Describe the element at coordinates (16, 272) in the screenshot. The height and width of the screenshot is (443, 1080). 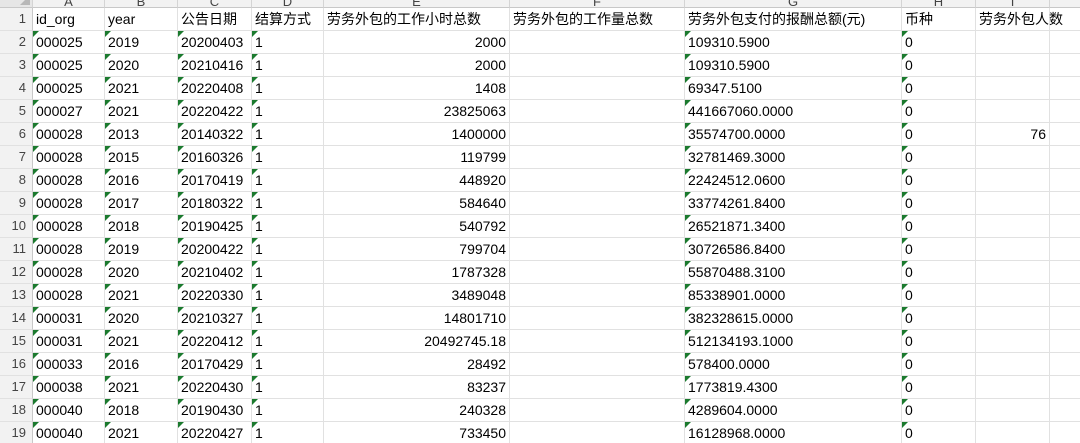
I see `row-number: 12` at that location.